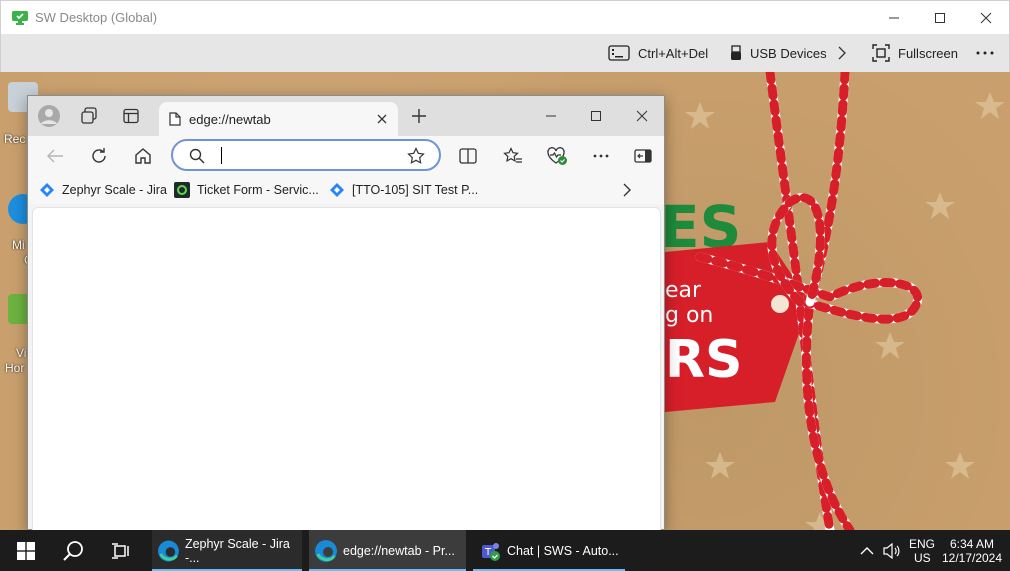 The image size is (1010, 571). I want to click on teams-icon: T, so click(491, 551).